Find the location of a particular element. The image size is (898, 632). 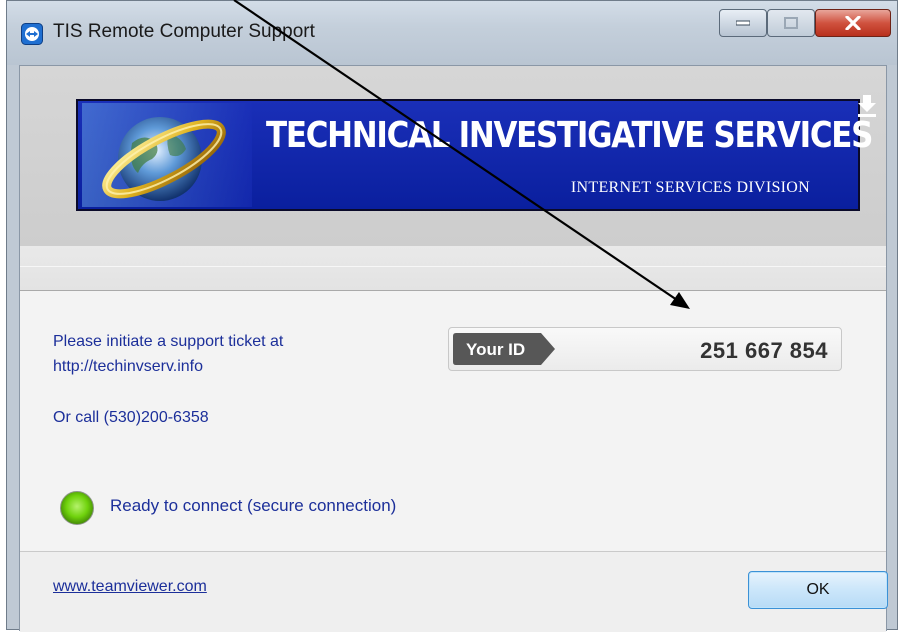

close-button is located at coordinates (853, 23).